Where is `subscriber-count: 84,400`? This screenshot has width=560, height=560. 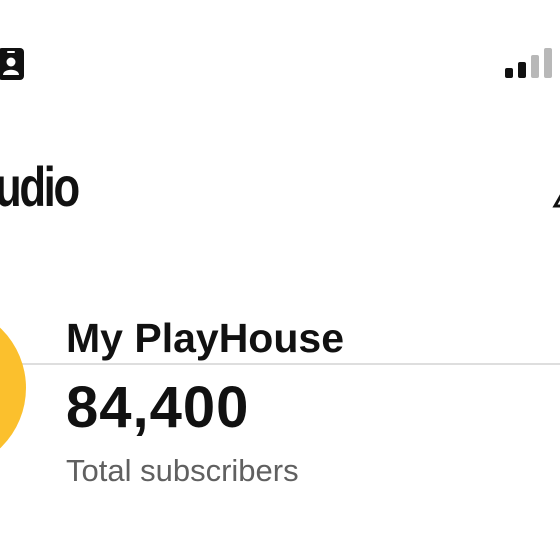 subscriber-count: 84,400 is located at coordinates (158, 407).